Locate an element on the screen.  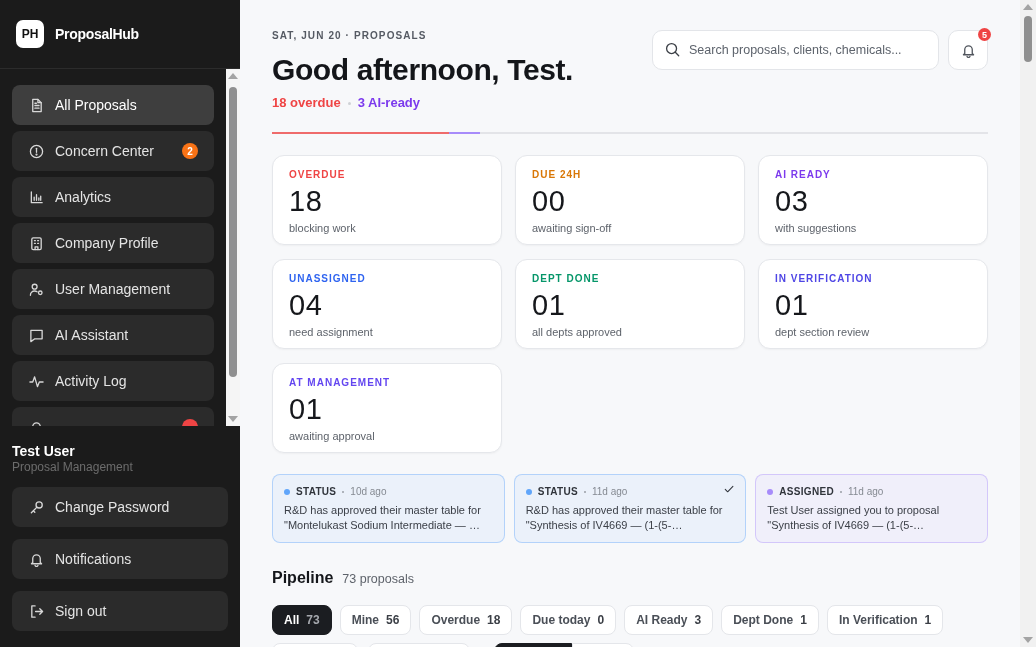
stat-card: AI READY 03 with suggestions is located at coordinates (873, 200).